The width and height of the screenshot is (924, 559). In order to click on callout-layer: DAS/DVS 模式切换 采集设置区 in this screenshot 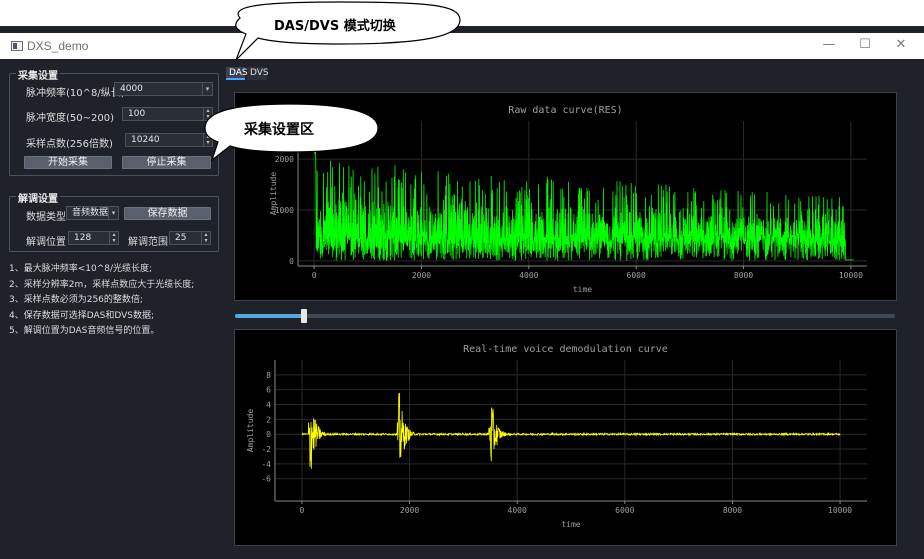, I will do `click(332, 81)`.